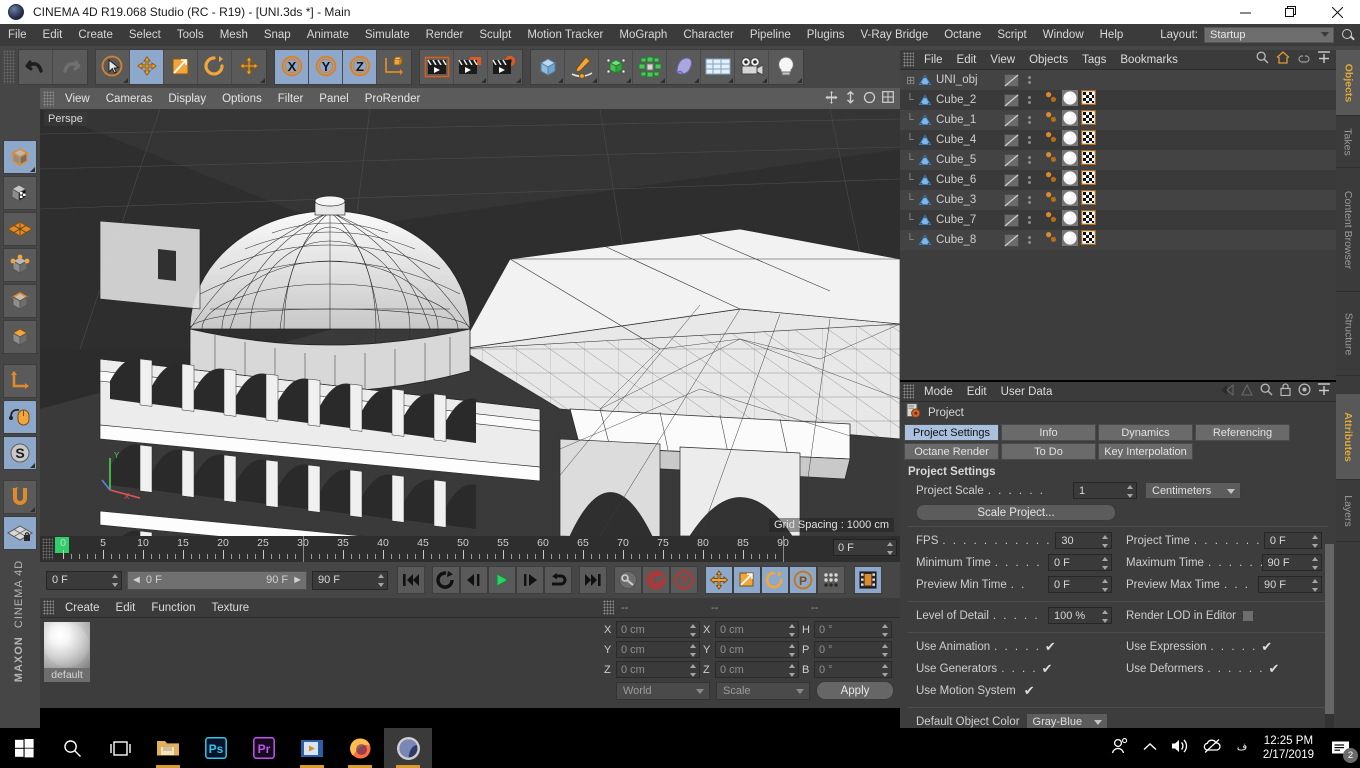  What do you see at coordinates (684, 67) in the screenshot?
I see `deformers-button` at bounding box center [684, 67].